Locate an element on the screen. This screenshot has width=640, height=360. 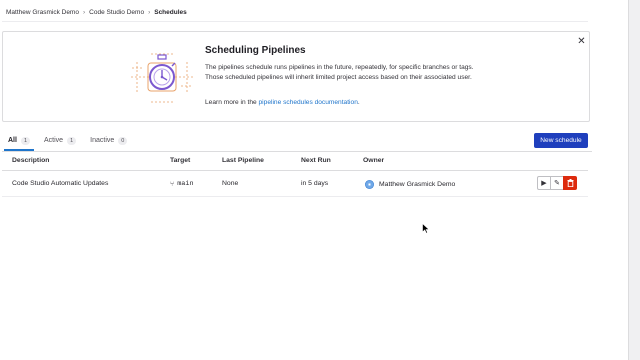
header-divider is located at coordinates (295, 21).